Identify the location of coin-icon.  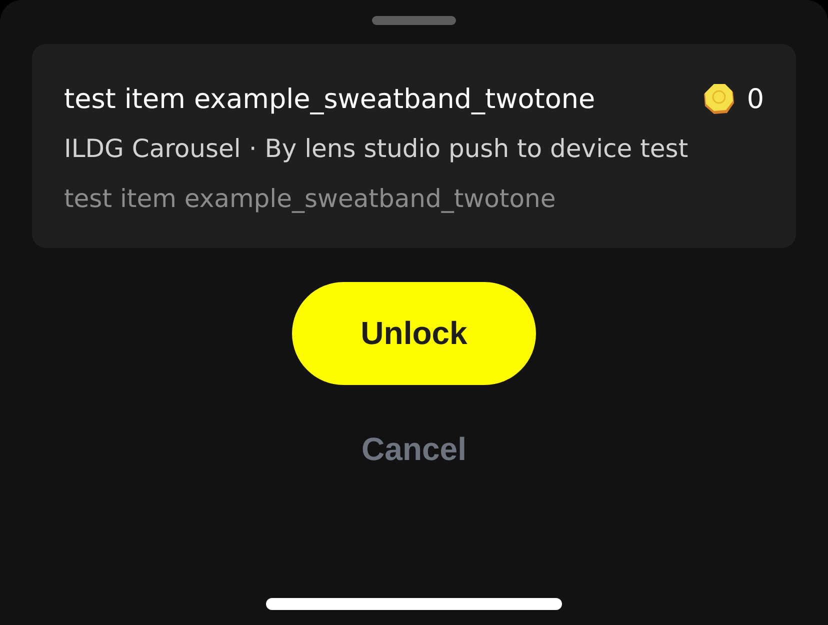
(718, 99).